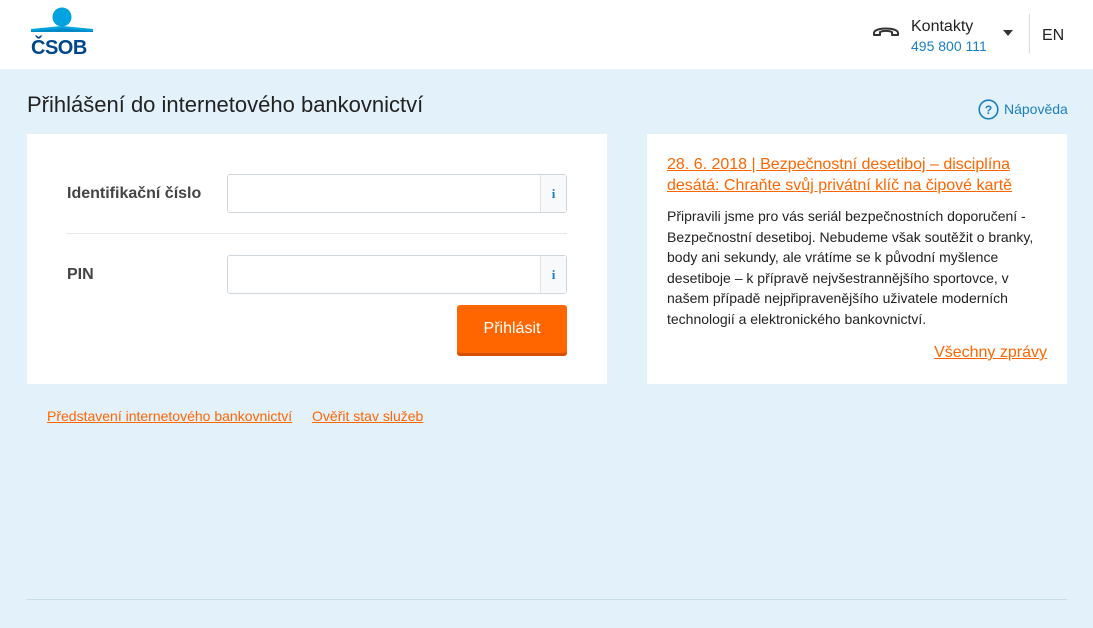 This screenshot has width=1093, height=628. What do you see at coordinates (1008, 33) in the screenshot?
I see `chevron-down-icon` at bounding box center [1008, 33].